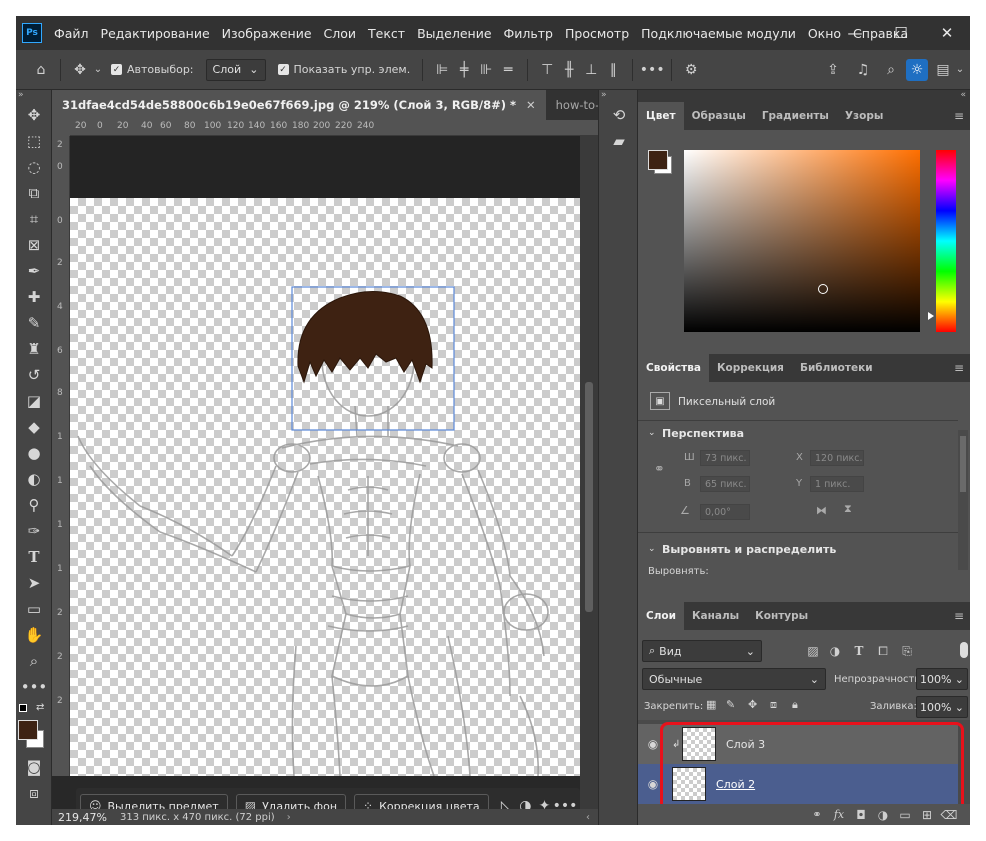 This screenshot has width=986, height=841. Describe the element at coordinates (725, 484) in the screenshot. I see `height-field: 65 пикс.` at that location.